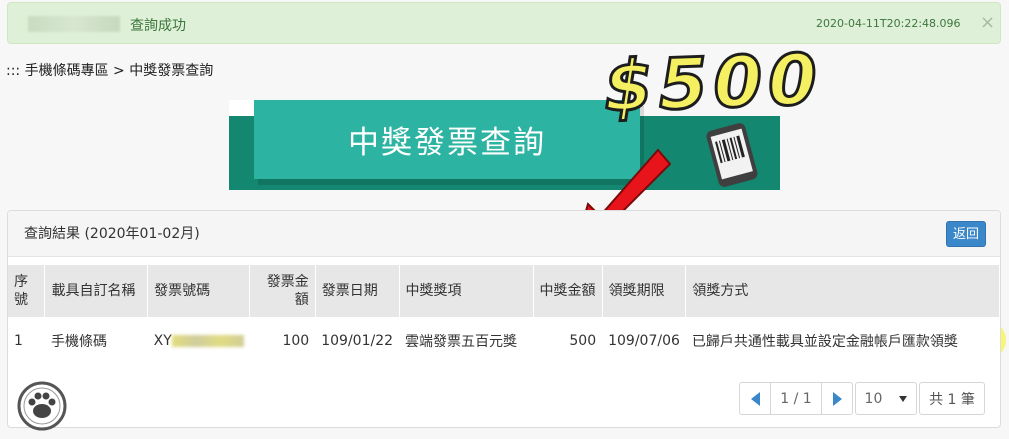  I want to click on invoice-prefix: XY, so click(162, 341).